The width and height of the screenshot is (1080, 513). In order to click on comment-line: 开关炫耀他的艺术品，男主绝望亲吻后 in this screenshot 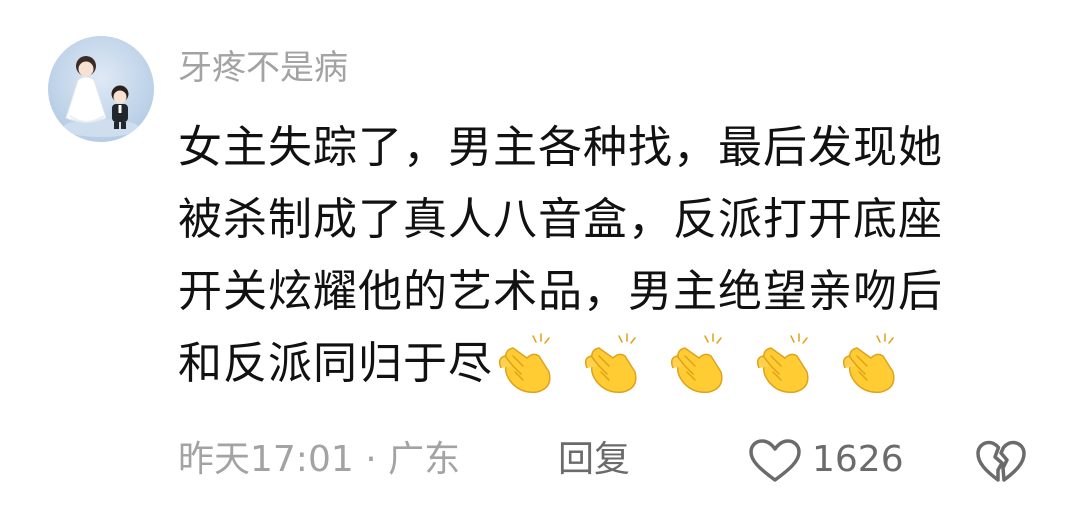, I will do `click(560, 291)`.